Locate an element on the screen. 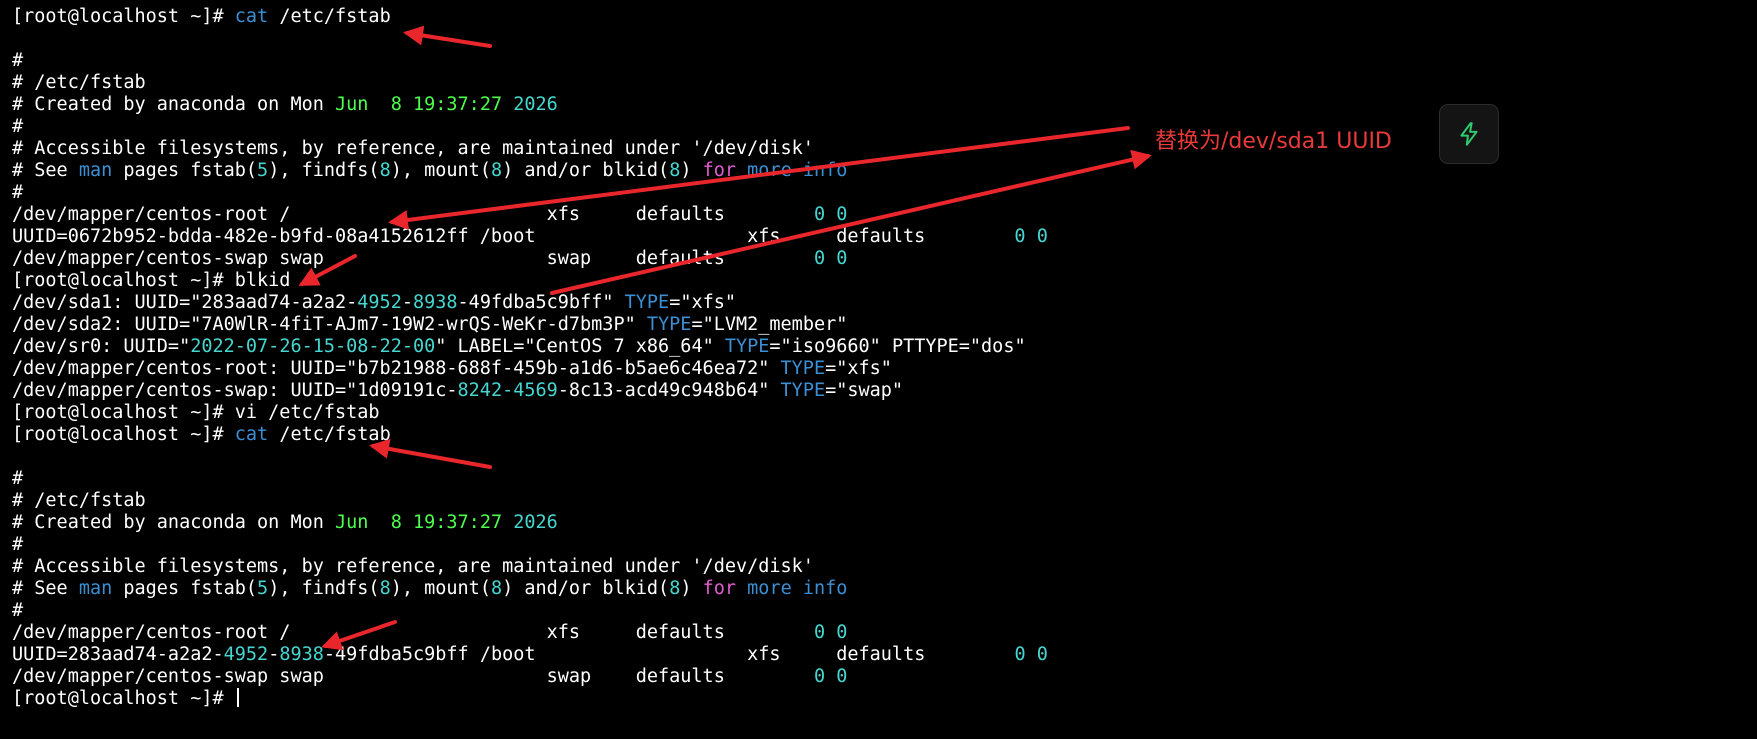 This screenshot has height=739, width=1757. lightning-bolt-icon is located at coordinates (1469, 134).